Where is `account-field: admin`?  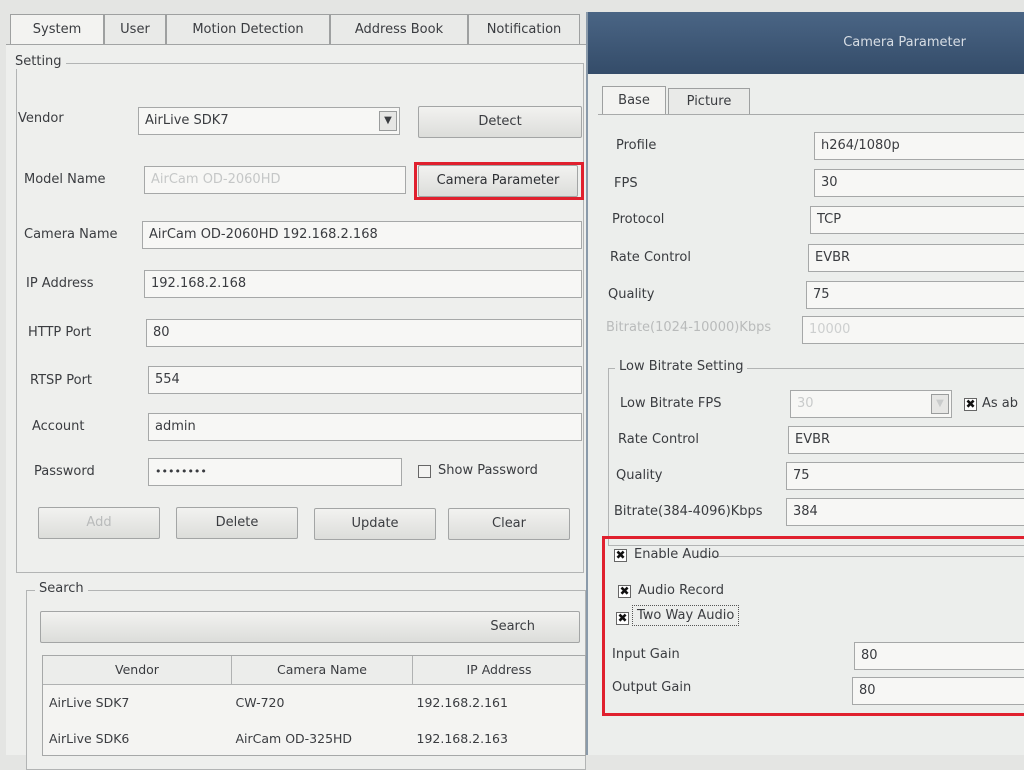
account-field: admin is located at coordinates (365, 427).